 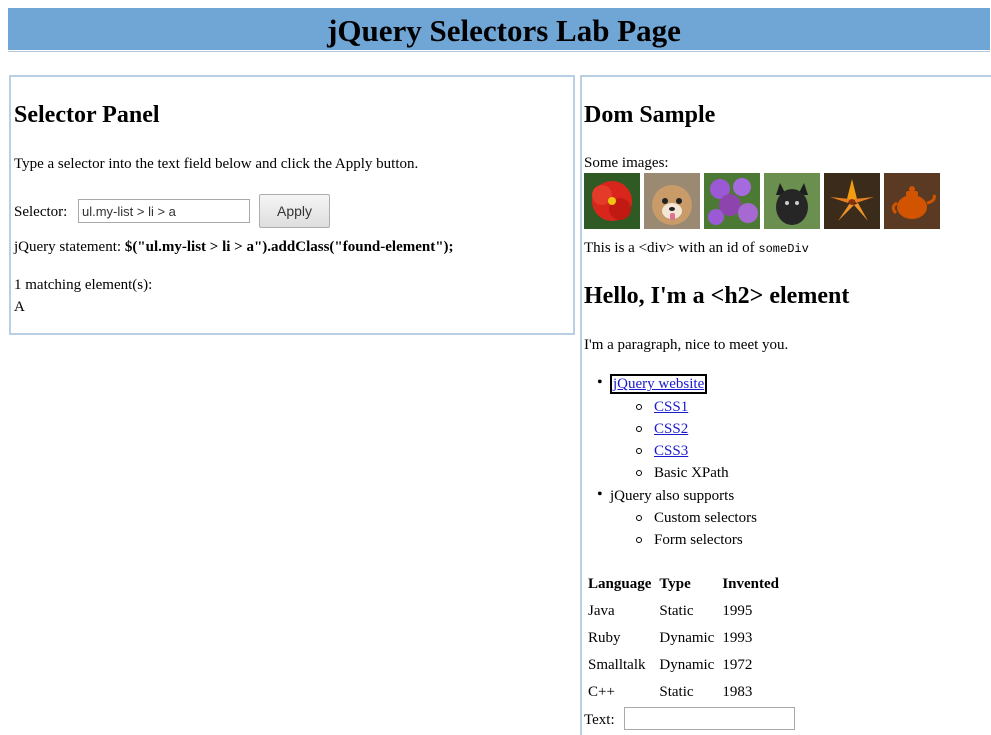 I want to click on dom-sample-title: Dom Sample, so click(x=650, y=115).